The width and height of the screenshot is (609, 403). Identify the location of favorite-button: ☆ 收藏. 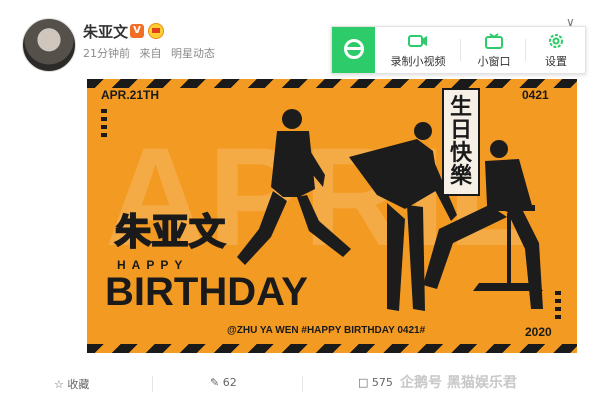
(71, 384).